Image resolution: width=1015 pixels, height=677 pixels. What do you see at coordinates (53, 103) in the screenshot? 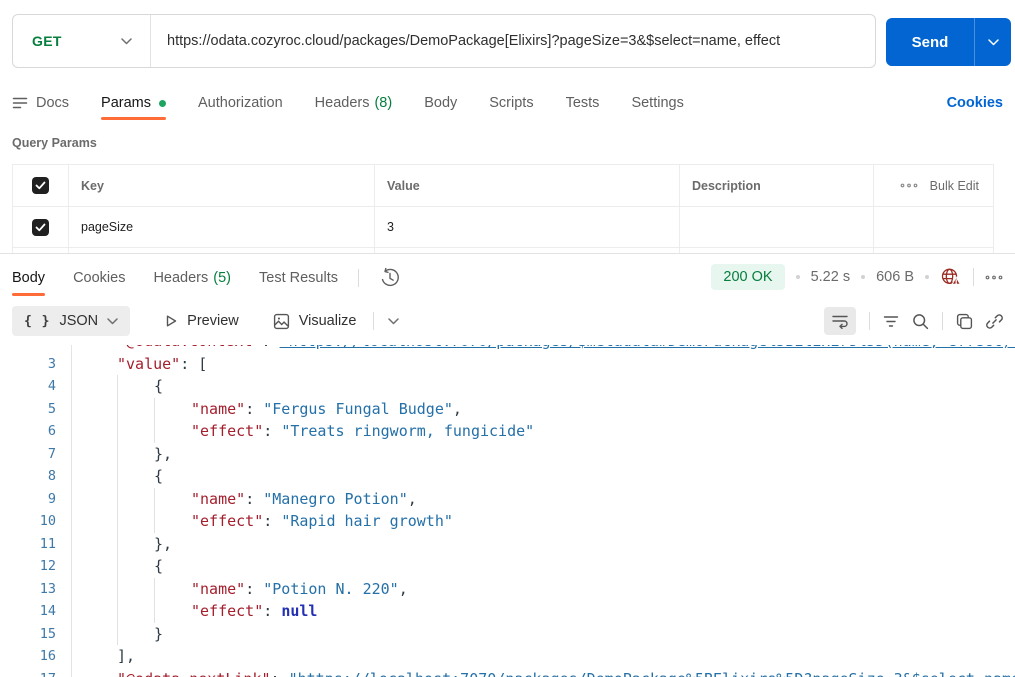
I see `tab-label: Docs` at bounding box center [53, 103].